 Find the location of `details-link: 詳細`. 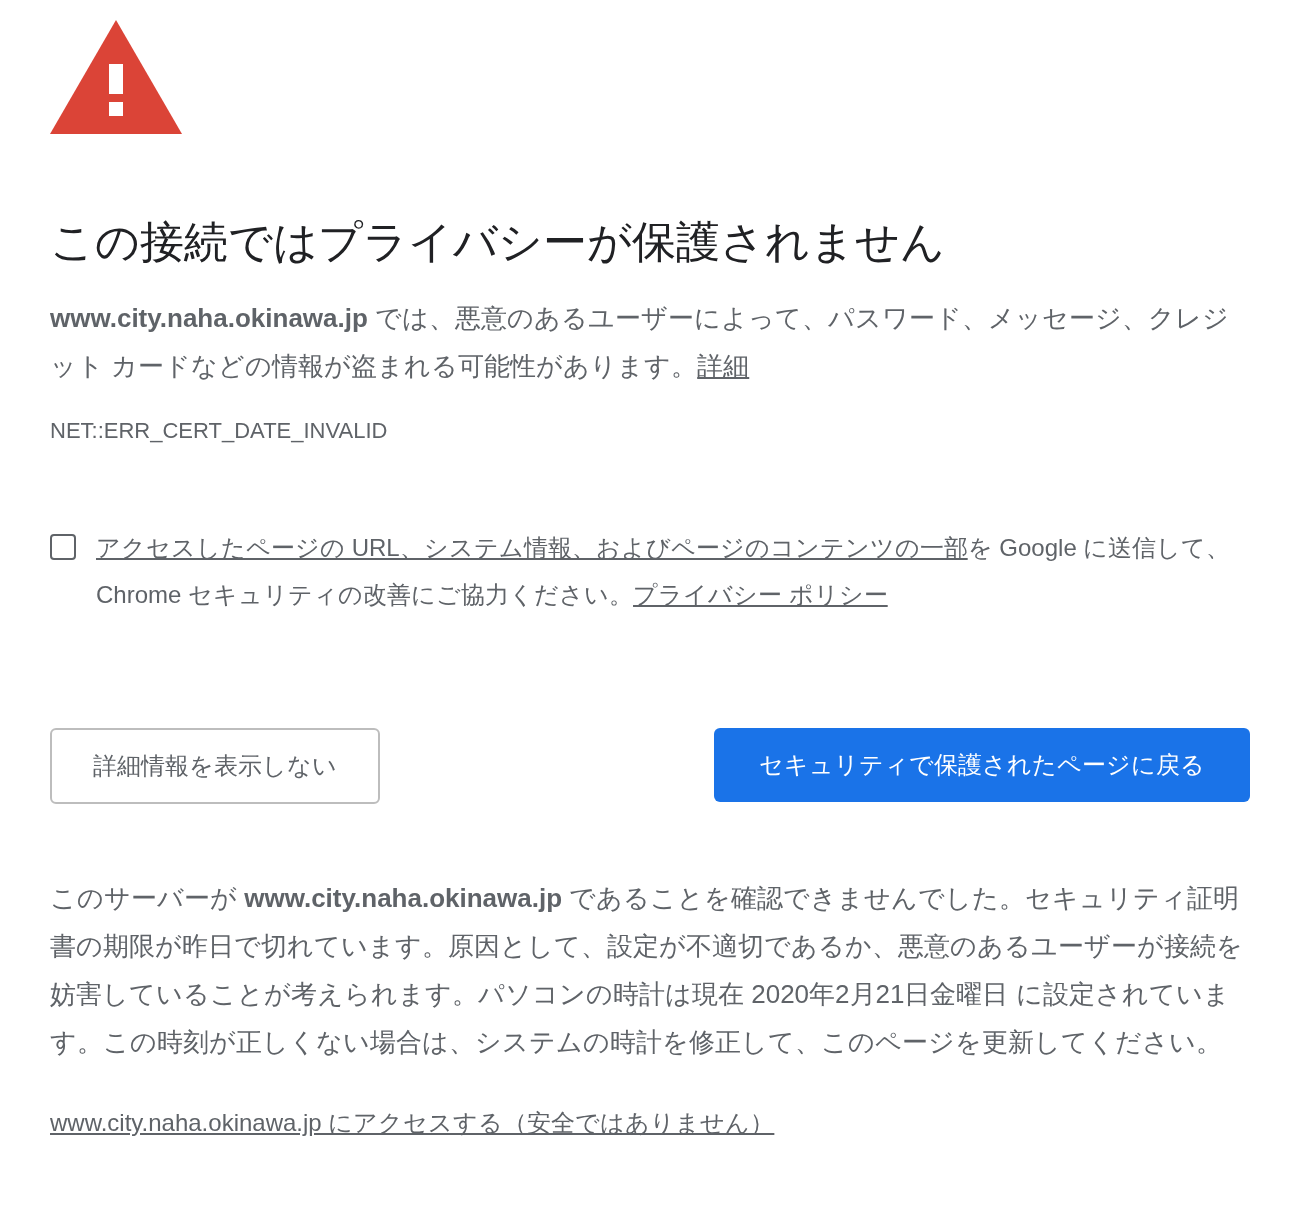

details-link: 詳細 is located at coordinates (723, 366).